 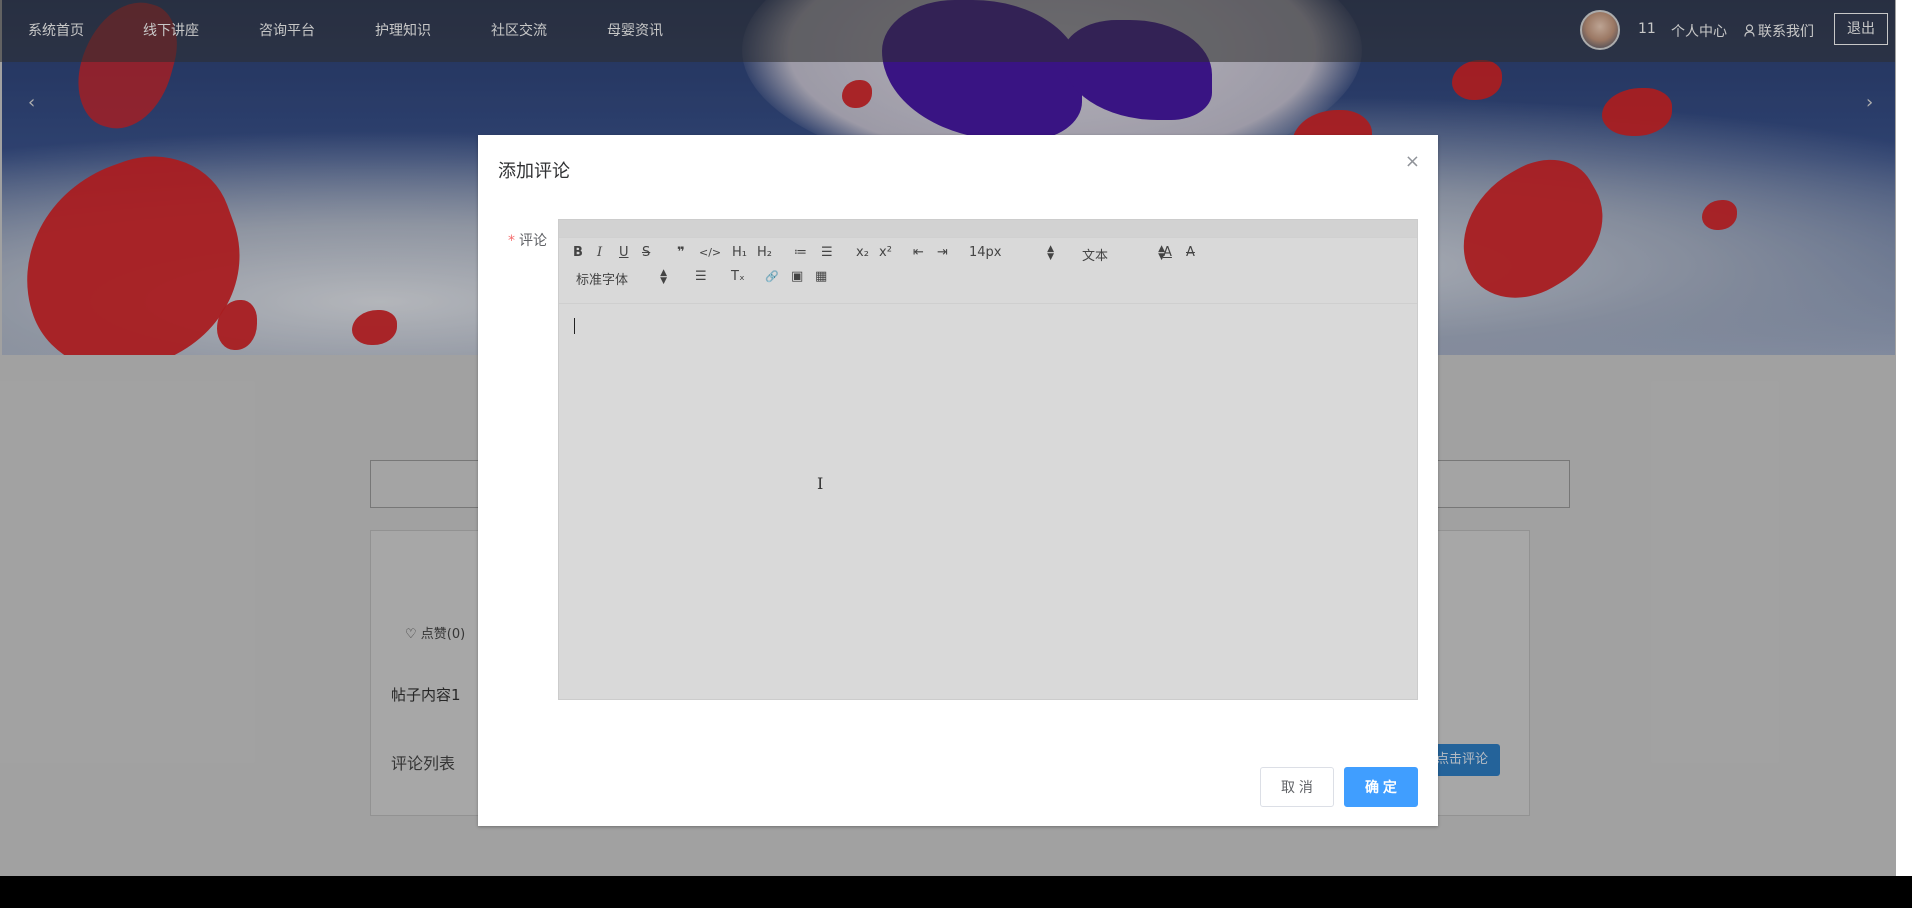 I want to click on image-icon: ▣, so click(x=797, y=277).